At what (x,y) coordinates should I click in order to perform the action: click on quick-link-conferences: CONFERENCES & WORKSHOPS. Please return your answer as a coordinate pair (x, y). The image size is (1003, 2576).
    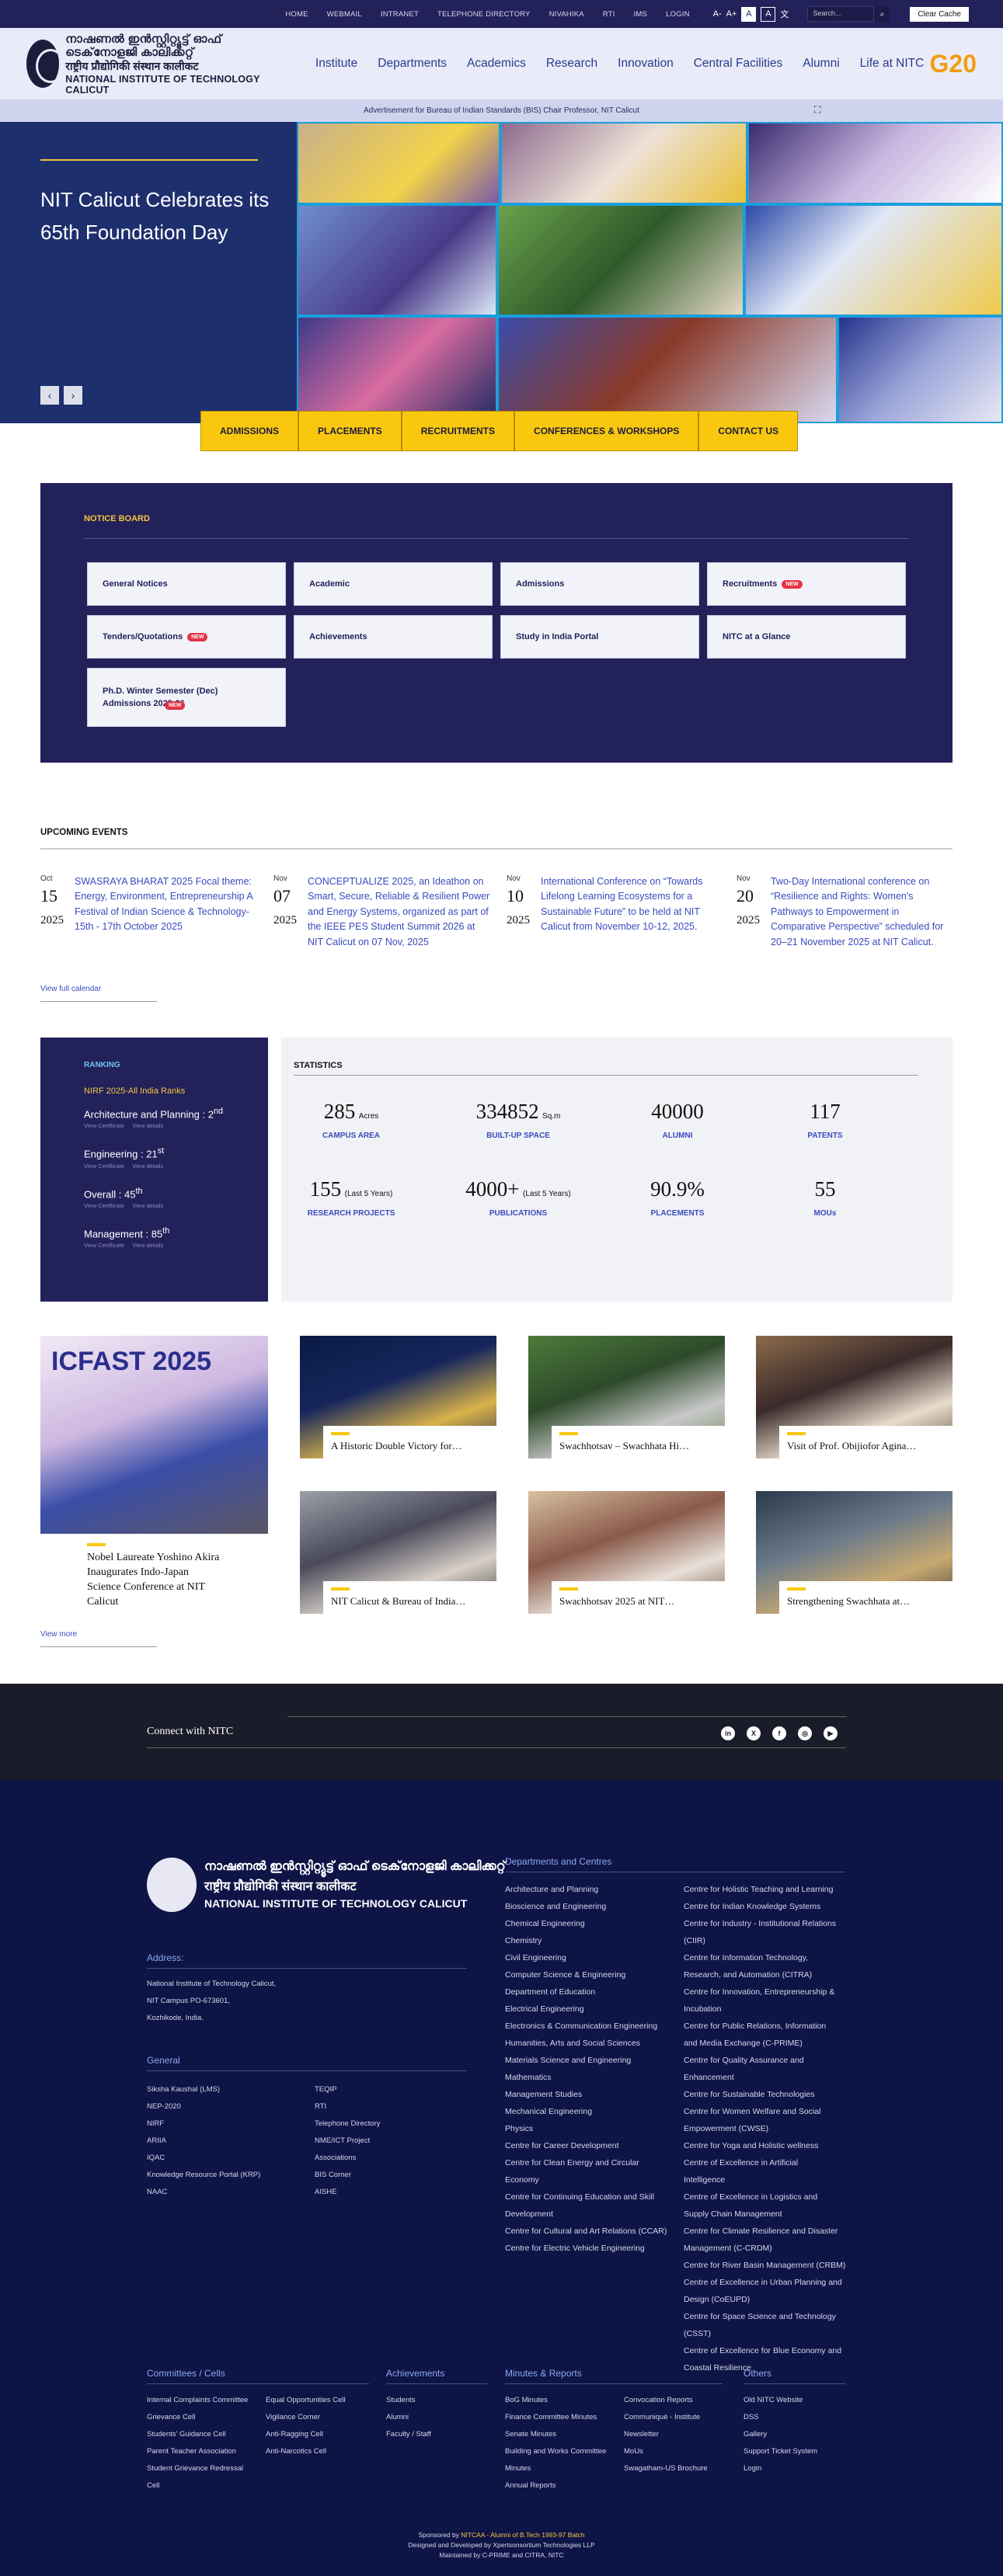
    Looking at the image, I should click on (606, 431).